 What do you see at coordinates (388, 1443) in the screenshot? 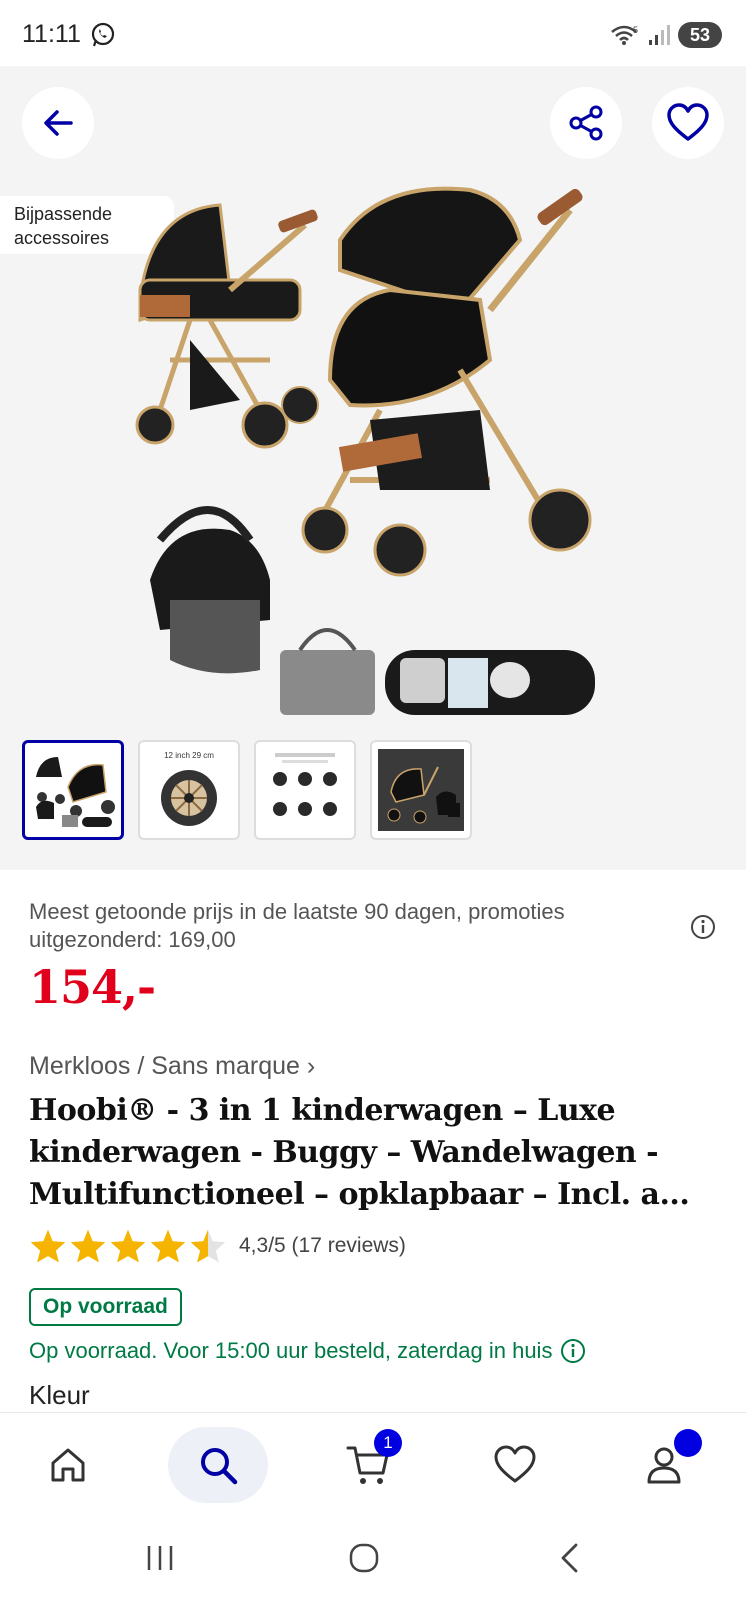
I see `cart-count-badge: 1` at bounding box center [388, 1443].